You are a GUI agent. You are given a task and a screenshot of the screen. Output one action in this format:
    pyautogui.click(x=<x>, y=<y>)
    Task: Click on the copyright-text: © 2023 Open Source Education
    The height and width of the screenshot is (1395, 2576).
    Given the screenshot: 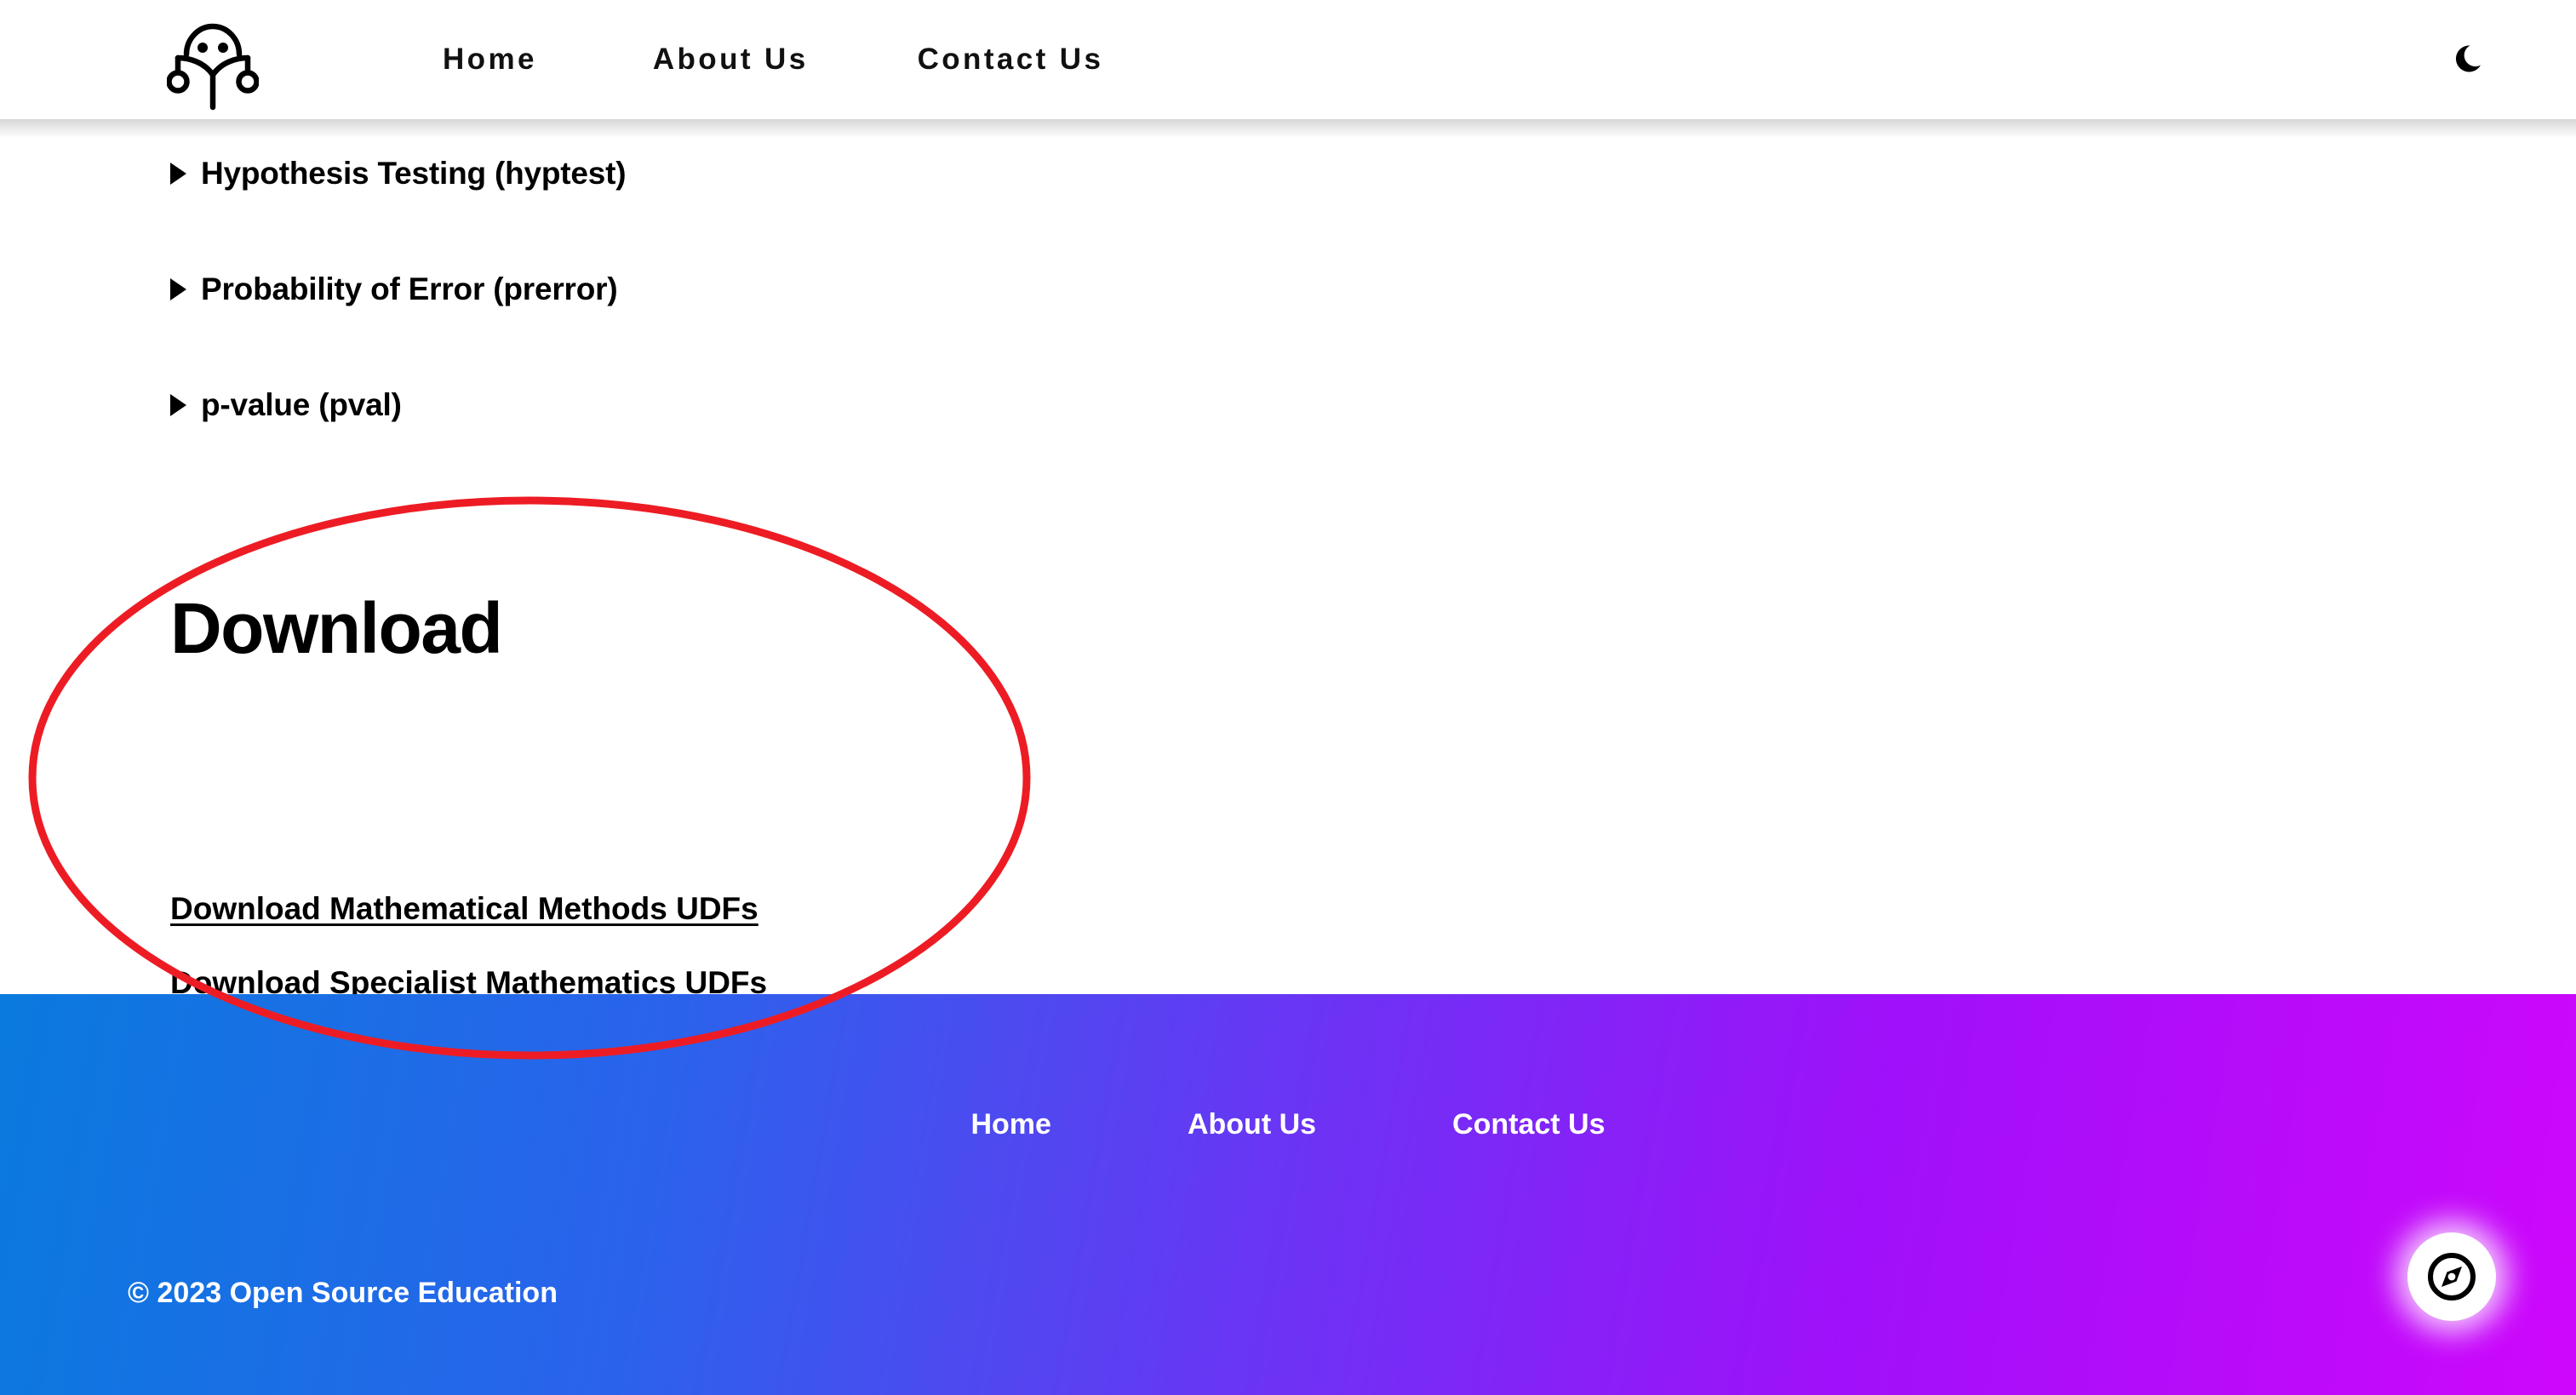 What is the action you would take?
    pyautogui.click(x=343, y=1293)
    